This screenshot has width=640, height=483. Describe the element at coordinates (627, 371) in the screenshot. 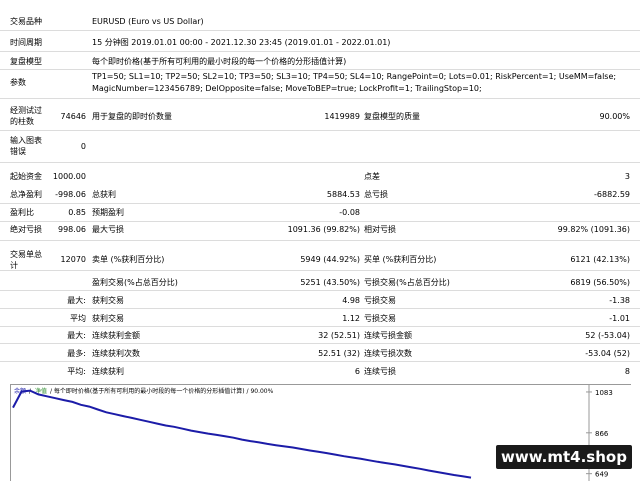

I see `row-value-right: 8` at that location.